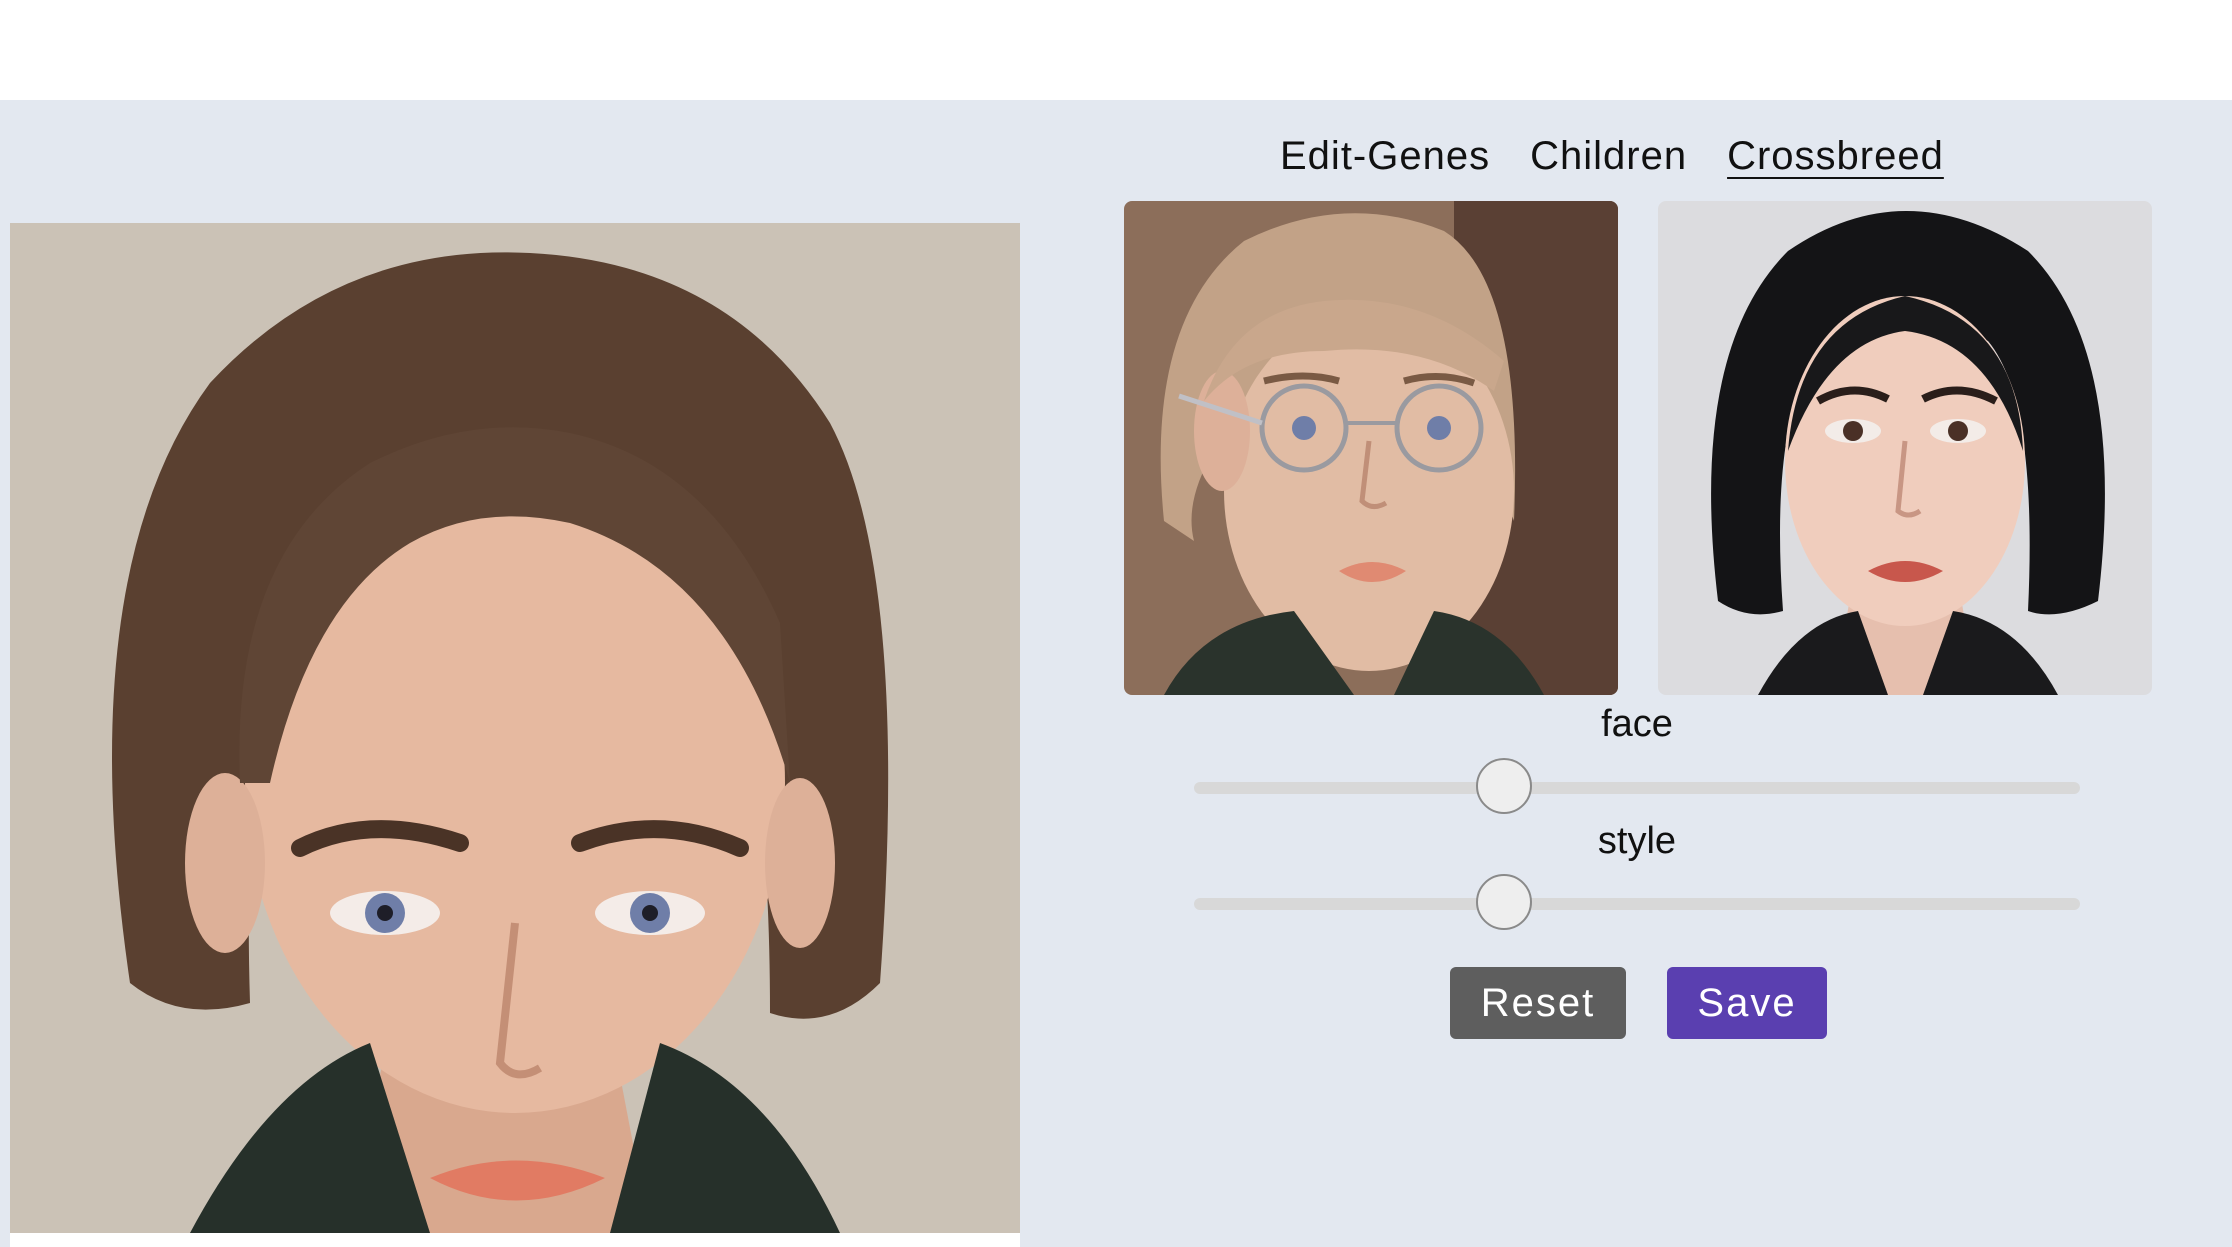  Describe the element at coordinates (1538, 1003) in the screenshot. I see `reset-button: Reset` at that location.